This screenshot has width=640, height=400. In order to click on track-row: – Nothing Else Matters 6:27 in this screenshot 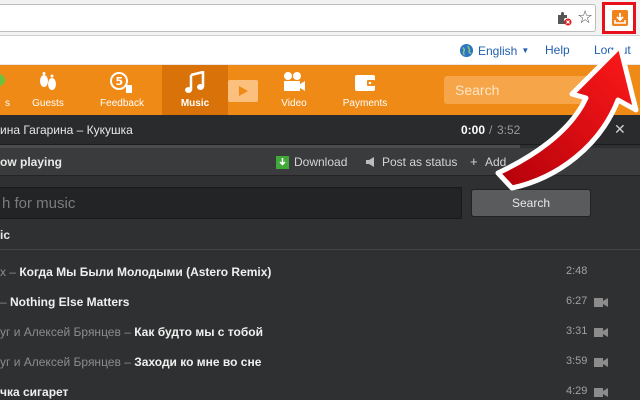, I will do `click(320, 302)`.